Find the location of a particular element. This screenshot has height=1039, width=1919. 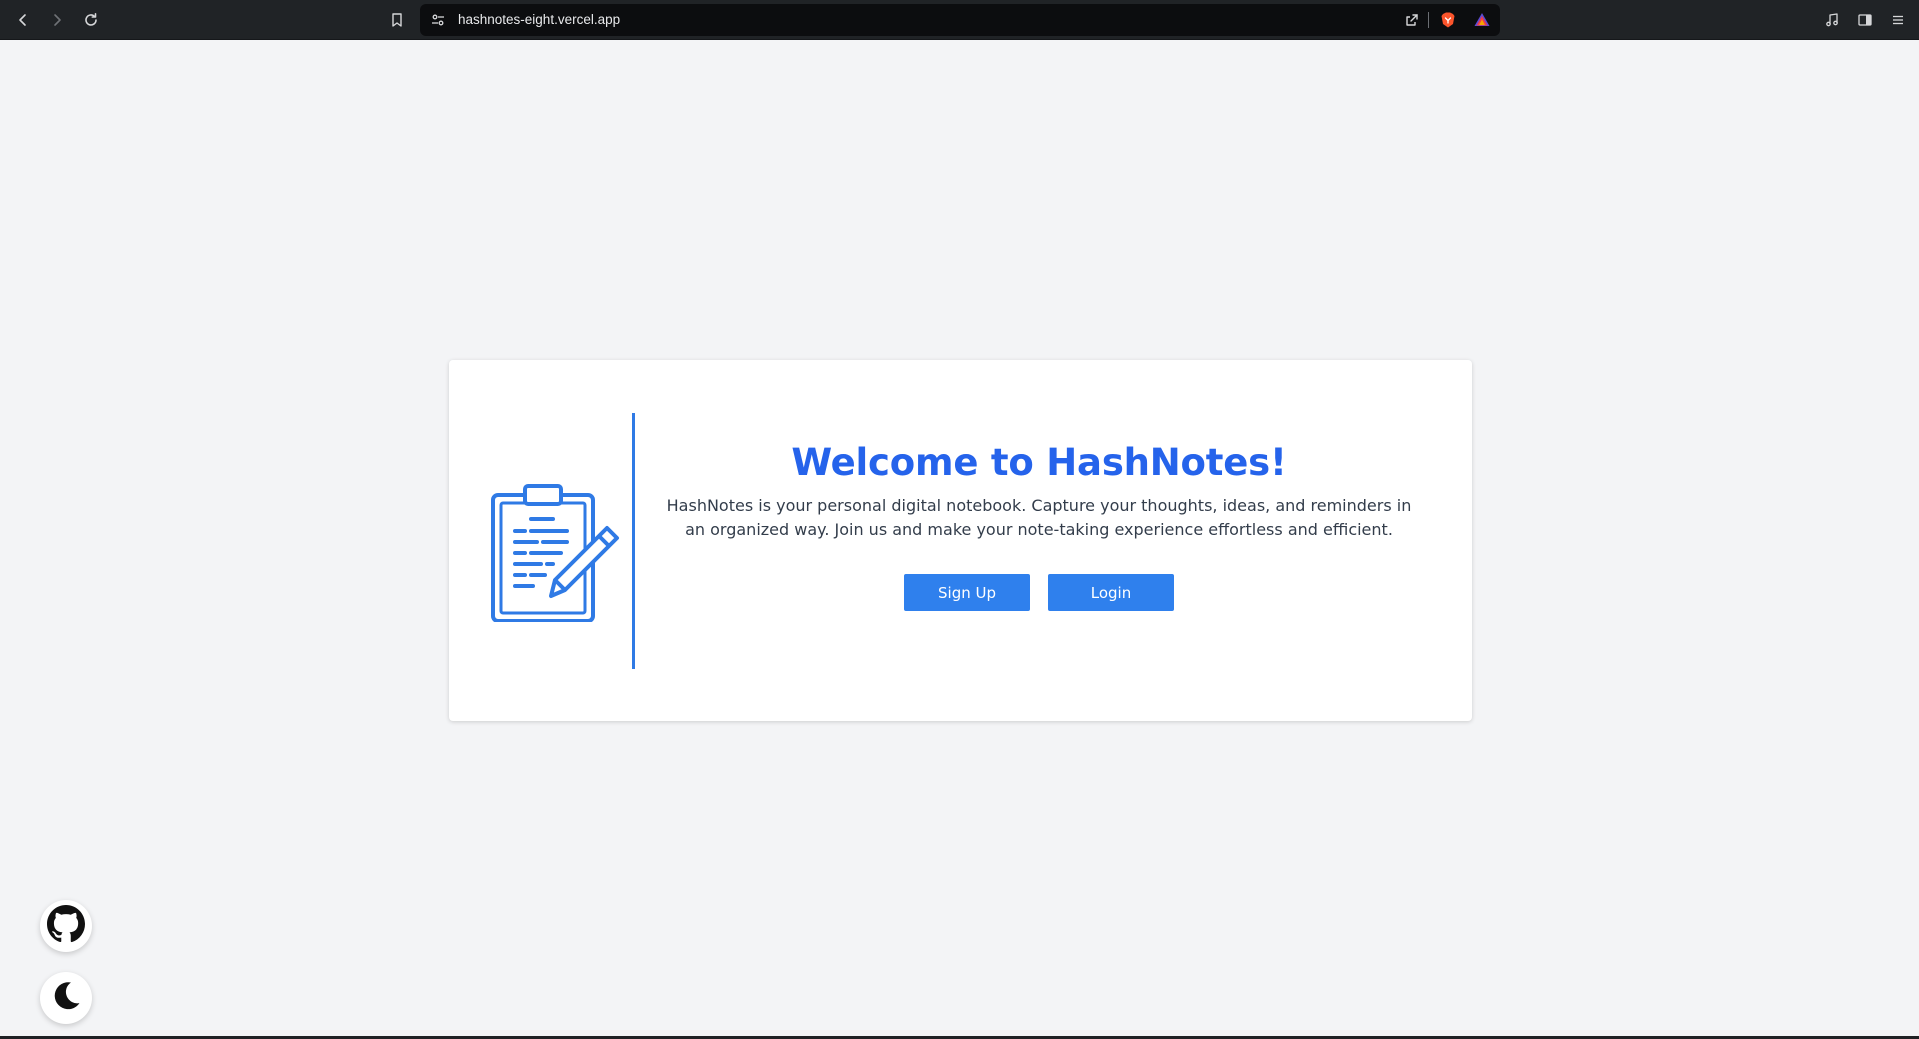

card-divider is located at coordinates (633, 541).